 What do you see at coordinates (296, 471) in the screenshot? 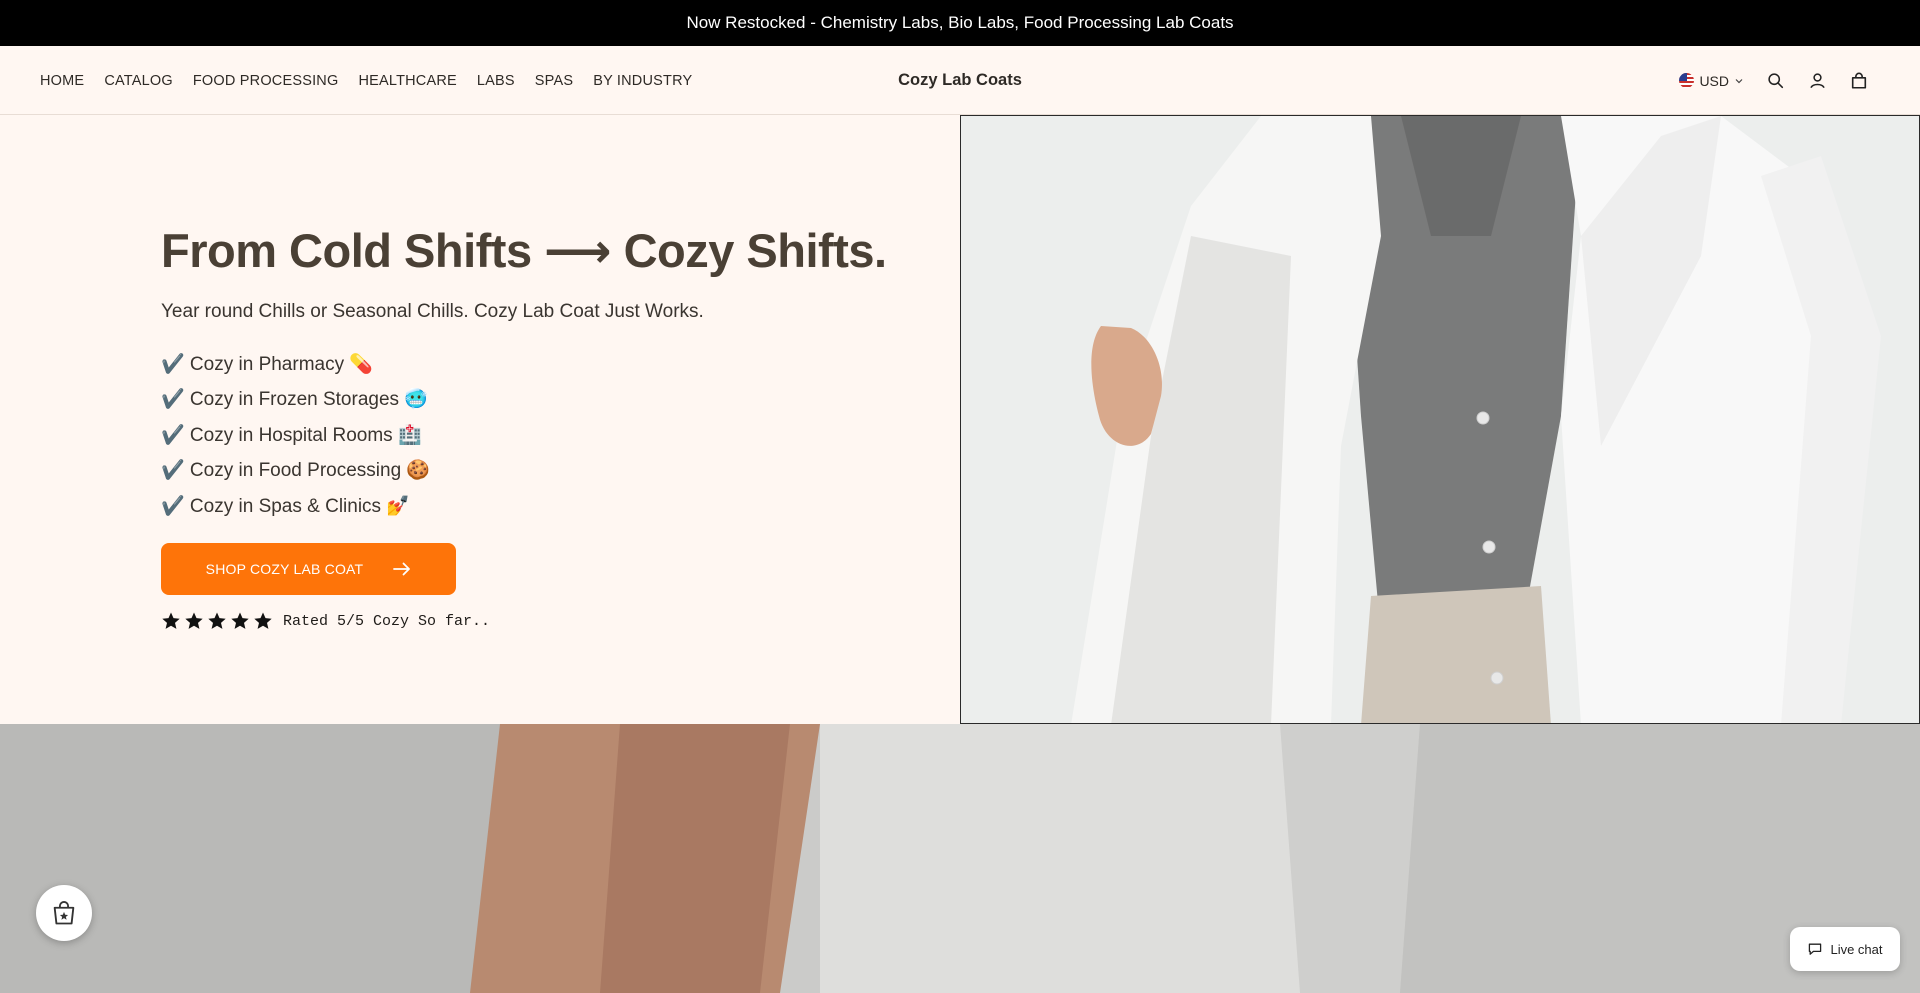
I see `benefit-item: ✔️ Cozy in Food Processing 🍪` at bounding box center [296, 471].